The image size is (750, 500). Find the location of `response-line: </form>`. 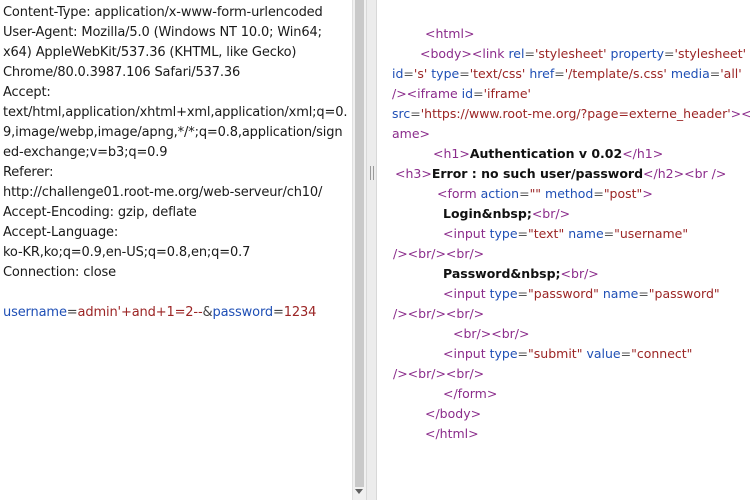

response-line: </form> is located at coordinates (470, 394).